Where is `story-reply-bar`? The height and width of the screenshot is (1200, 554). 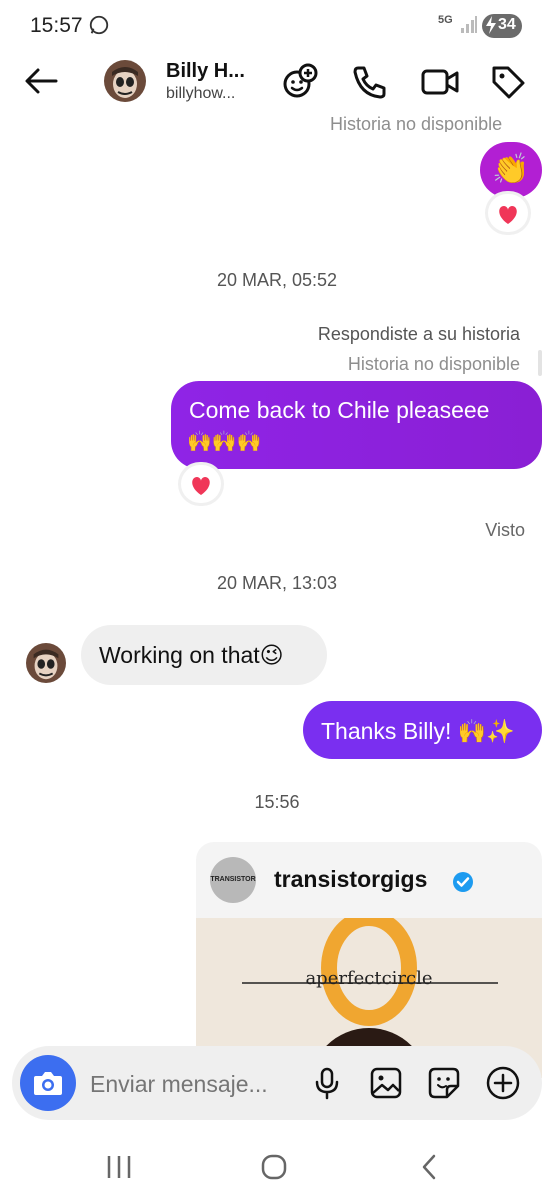 story-reply-bar is located at coordinates (540, 363).